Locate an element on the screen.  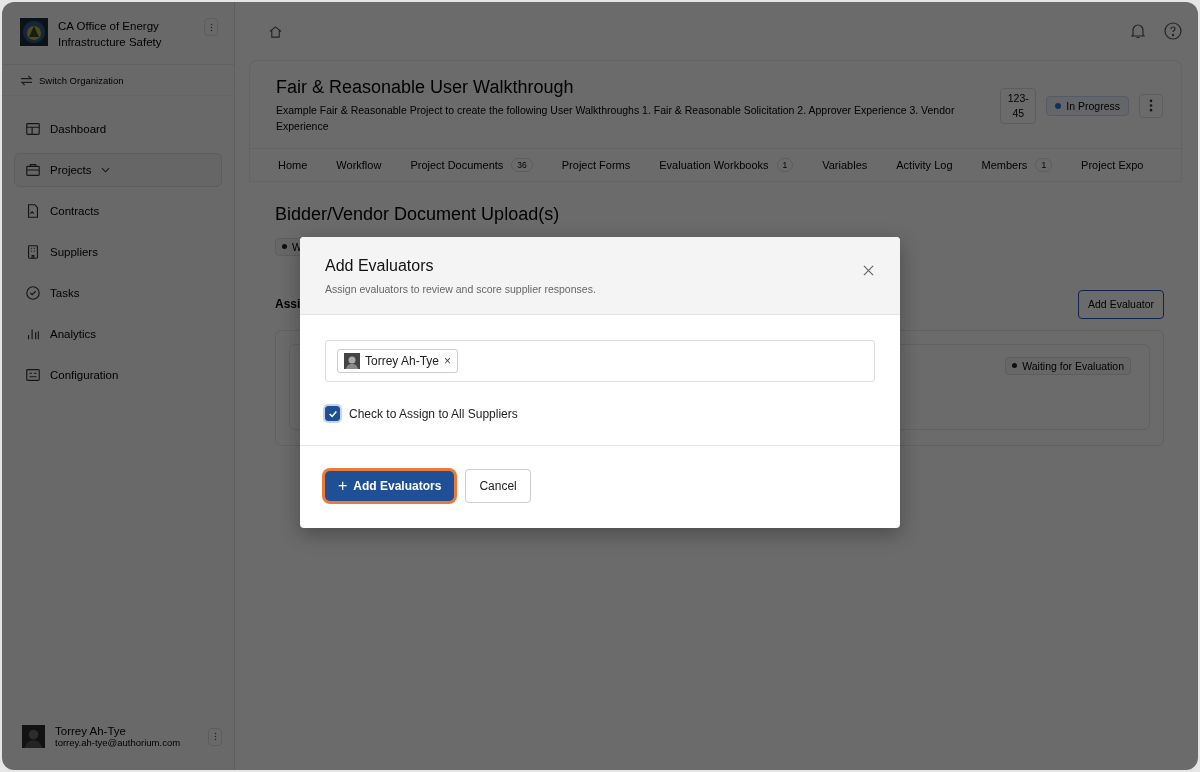
nav-item: Projects is located at coordinates (118, 170).